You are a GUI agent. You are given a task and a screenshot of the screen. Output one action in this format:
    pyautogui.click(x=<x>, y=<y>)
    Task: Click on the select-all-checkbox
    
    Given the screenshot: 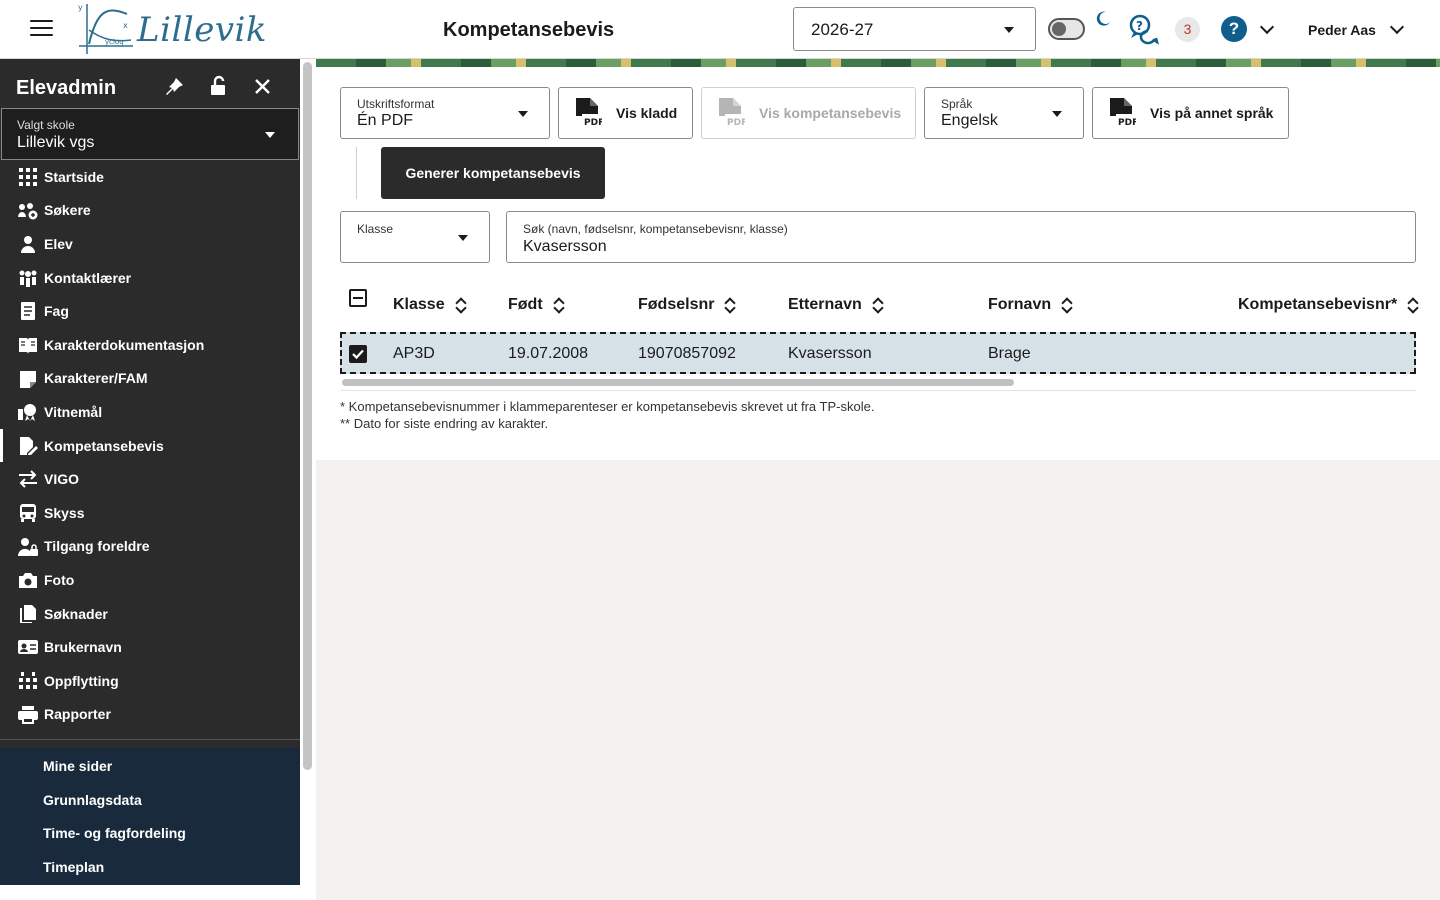 What is the action you would take?
    pyautogui.click(x=358, y=298)
    